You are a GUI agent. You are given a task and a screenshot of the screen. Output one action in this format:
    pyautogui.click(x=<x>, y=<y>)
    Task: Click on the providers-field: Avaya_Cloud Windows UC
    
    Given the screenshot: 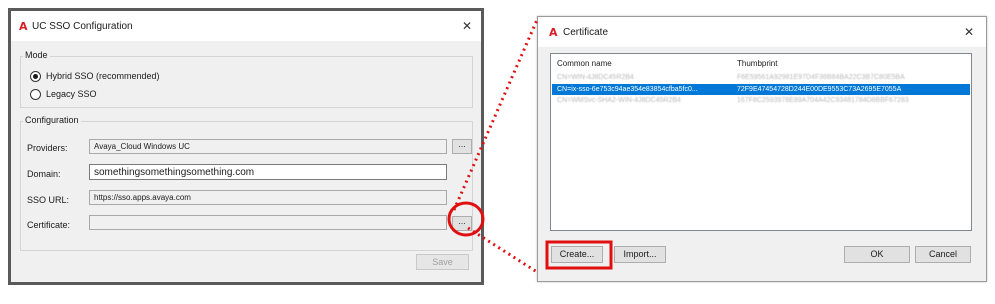 What is the action you would take?
    pyautogui.click(x=268, y=146)
    